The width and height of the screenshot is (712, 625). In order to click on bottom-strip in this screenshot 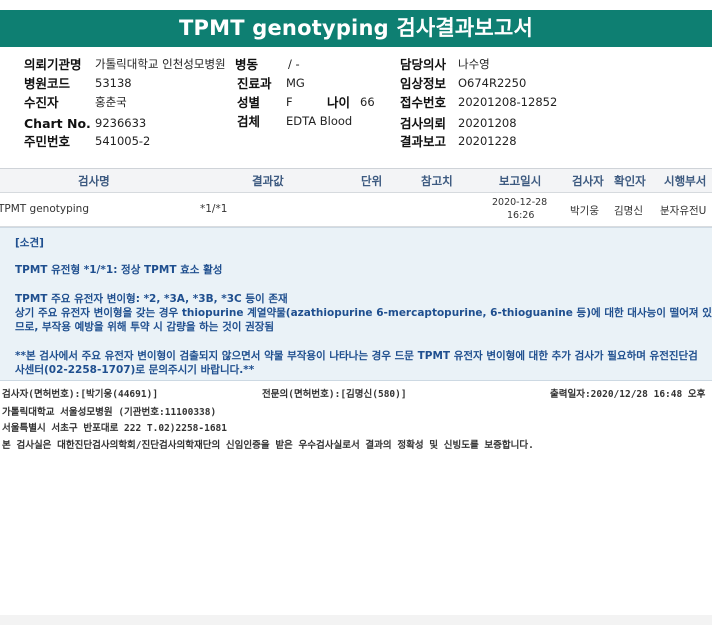, I will do `click(356, 620)`.